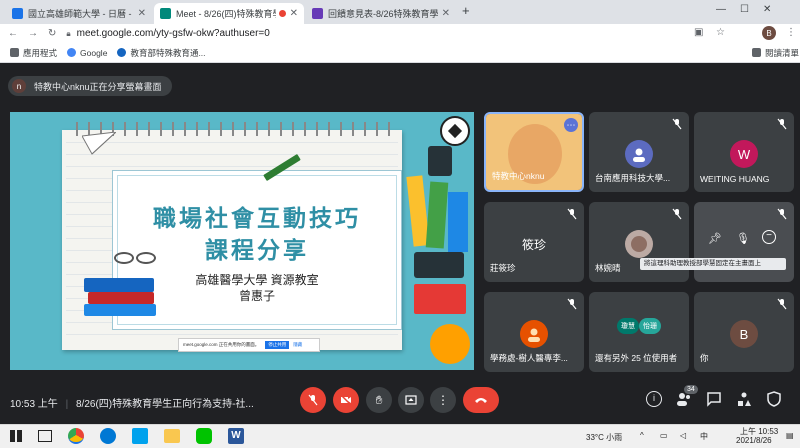  I want to click on bookmark-label: Google, so click(94, 52).